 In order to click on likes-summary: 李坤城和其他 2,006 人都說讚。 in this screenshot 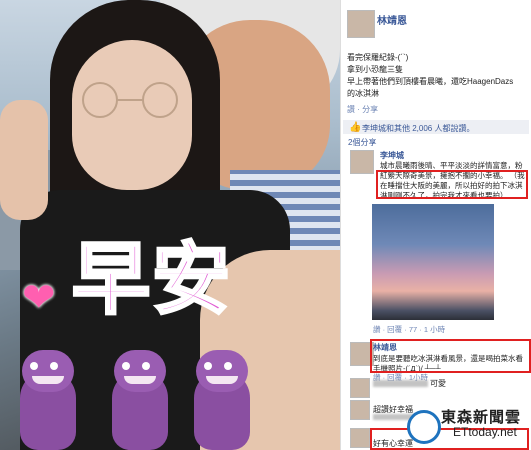, I will do `click(418, 128)`.